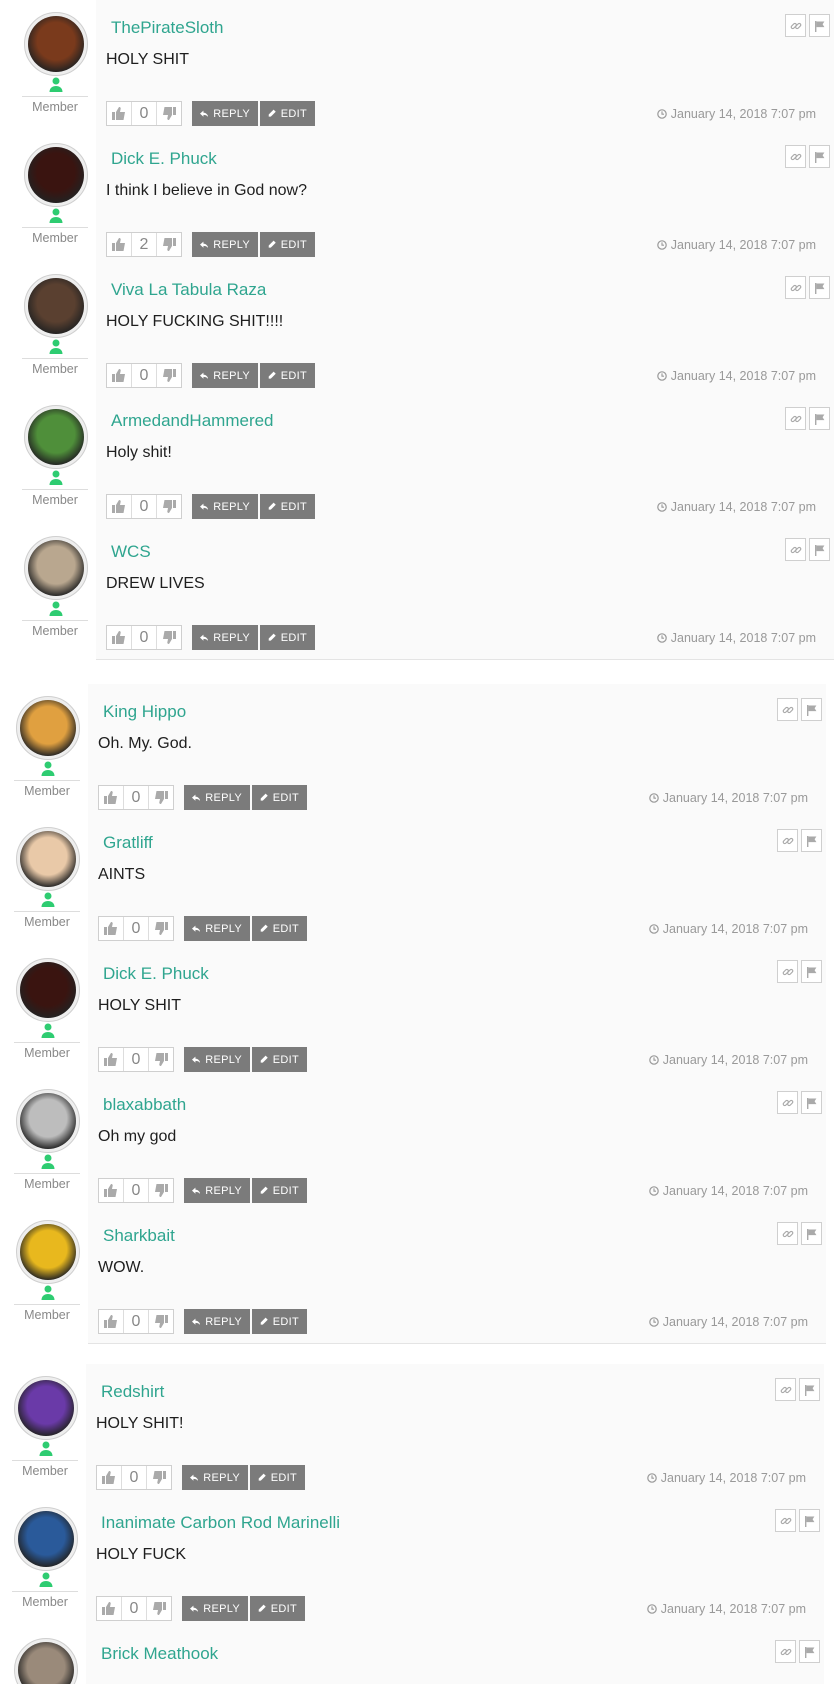 Image resolution: width=836 pixels, height=1684 pixels. Describe the element at coordinates (188, 290) in the screenshot. I see `author-name: Viva La Tabula Raza` at that location.